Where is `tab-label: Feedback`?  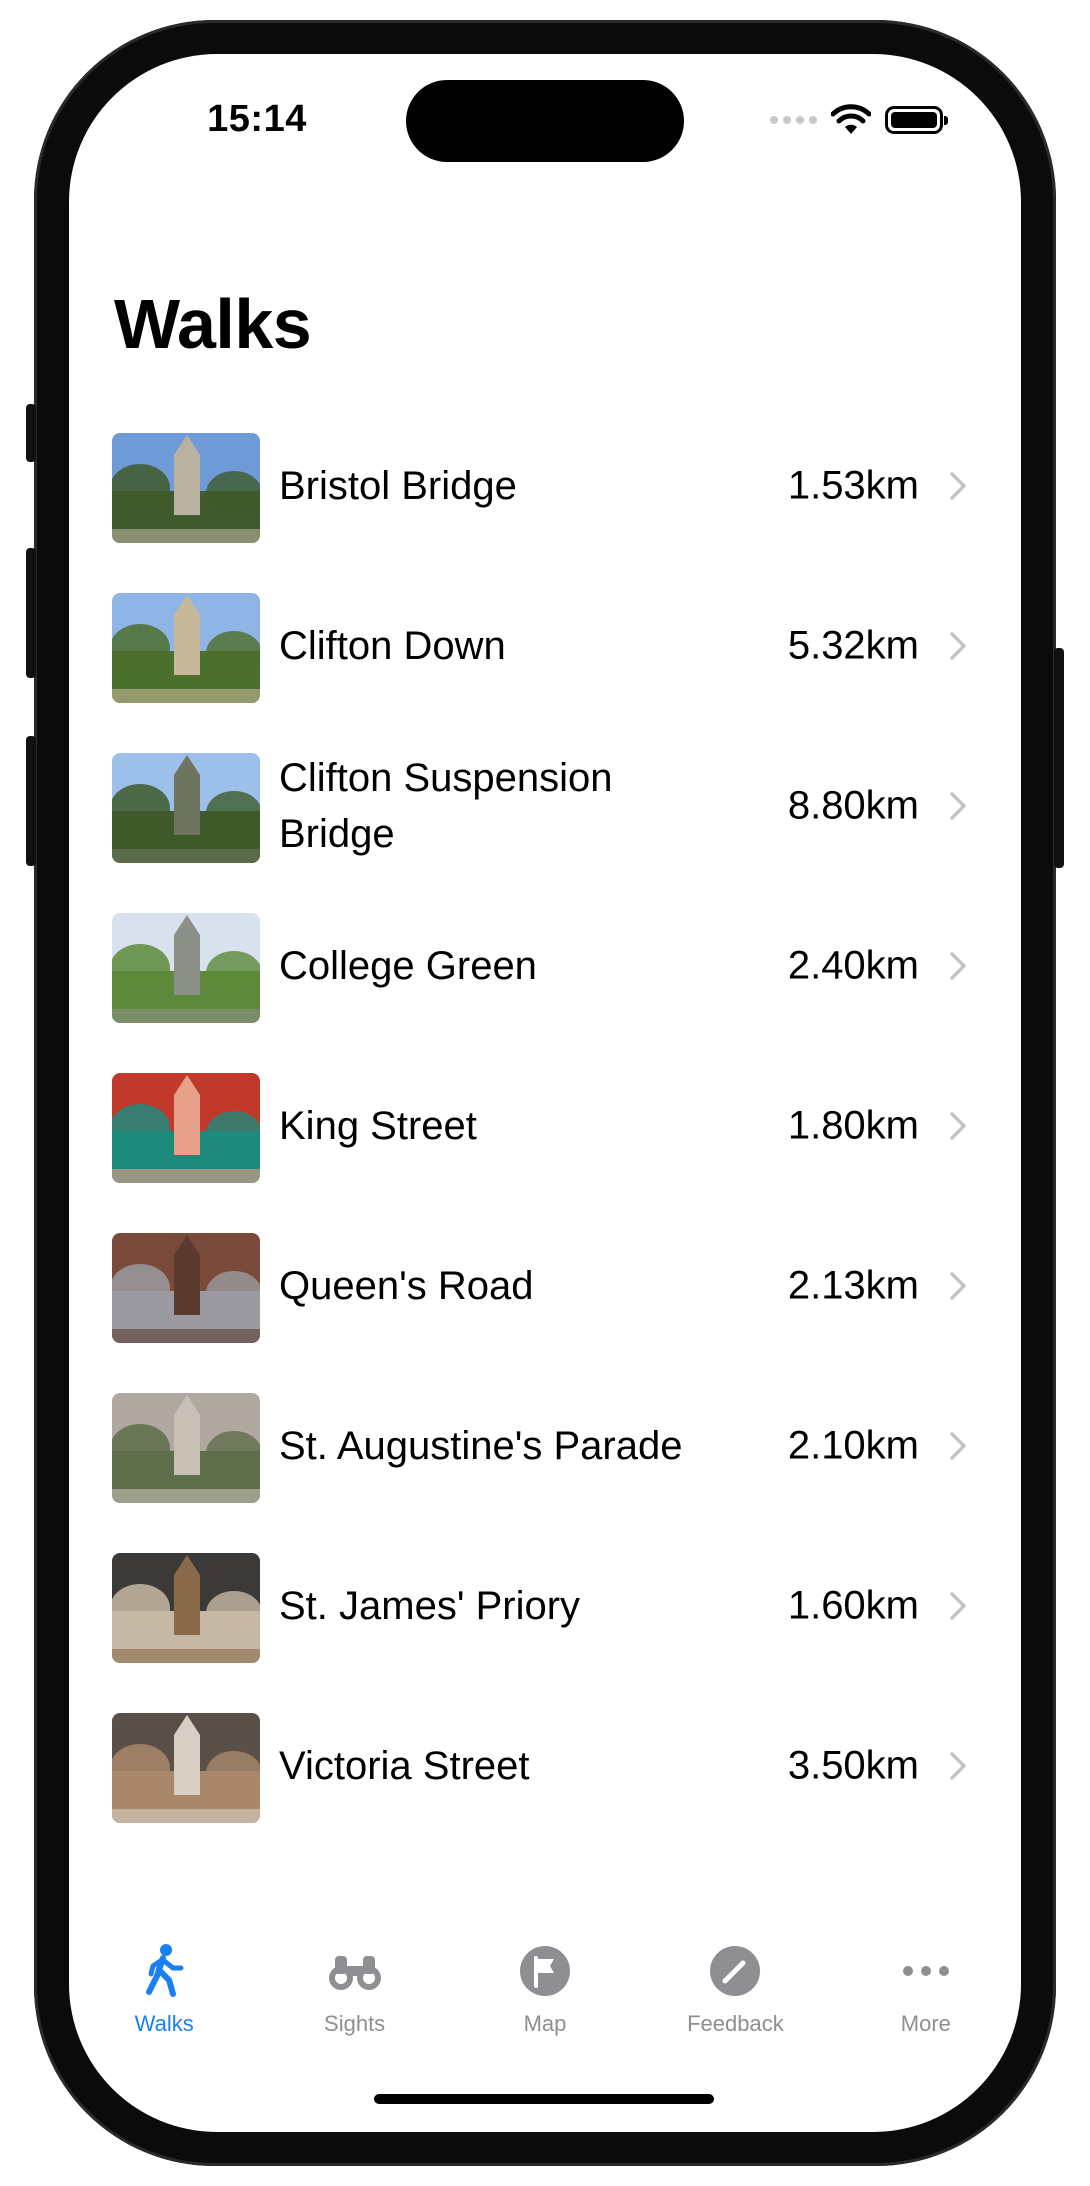
tab-label: Feedback is located at coordinates (735, 2023).